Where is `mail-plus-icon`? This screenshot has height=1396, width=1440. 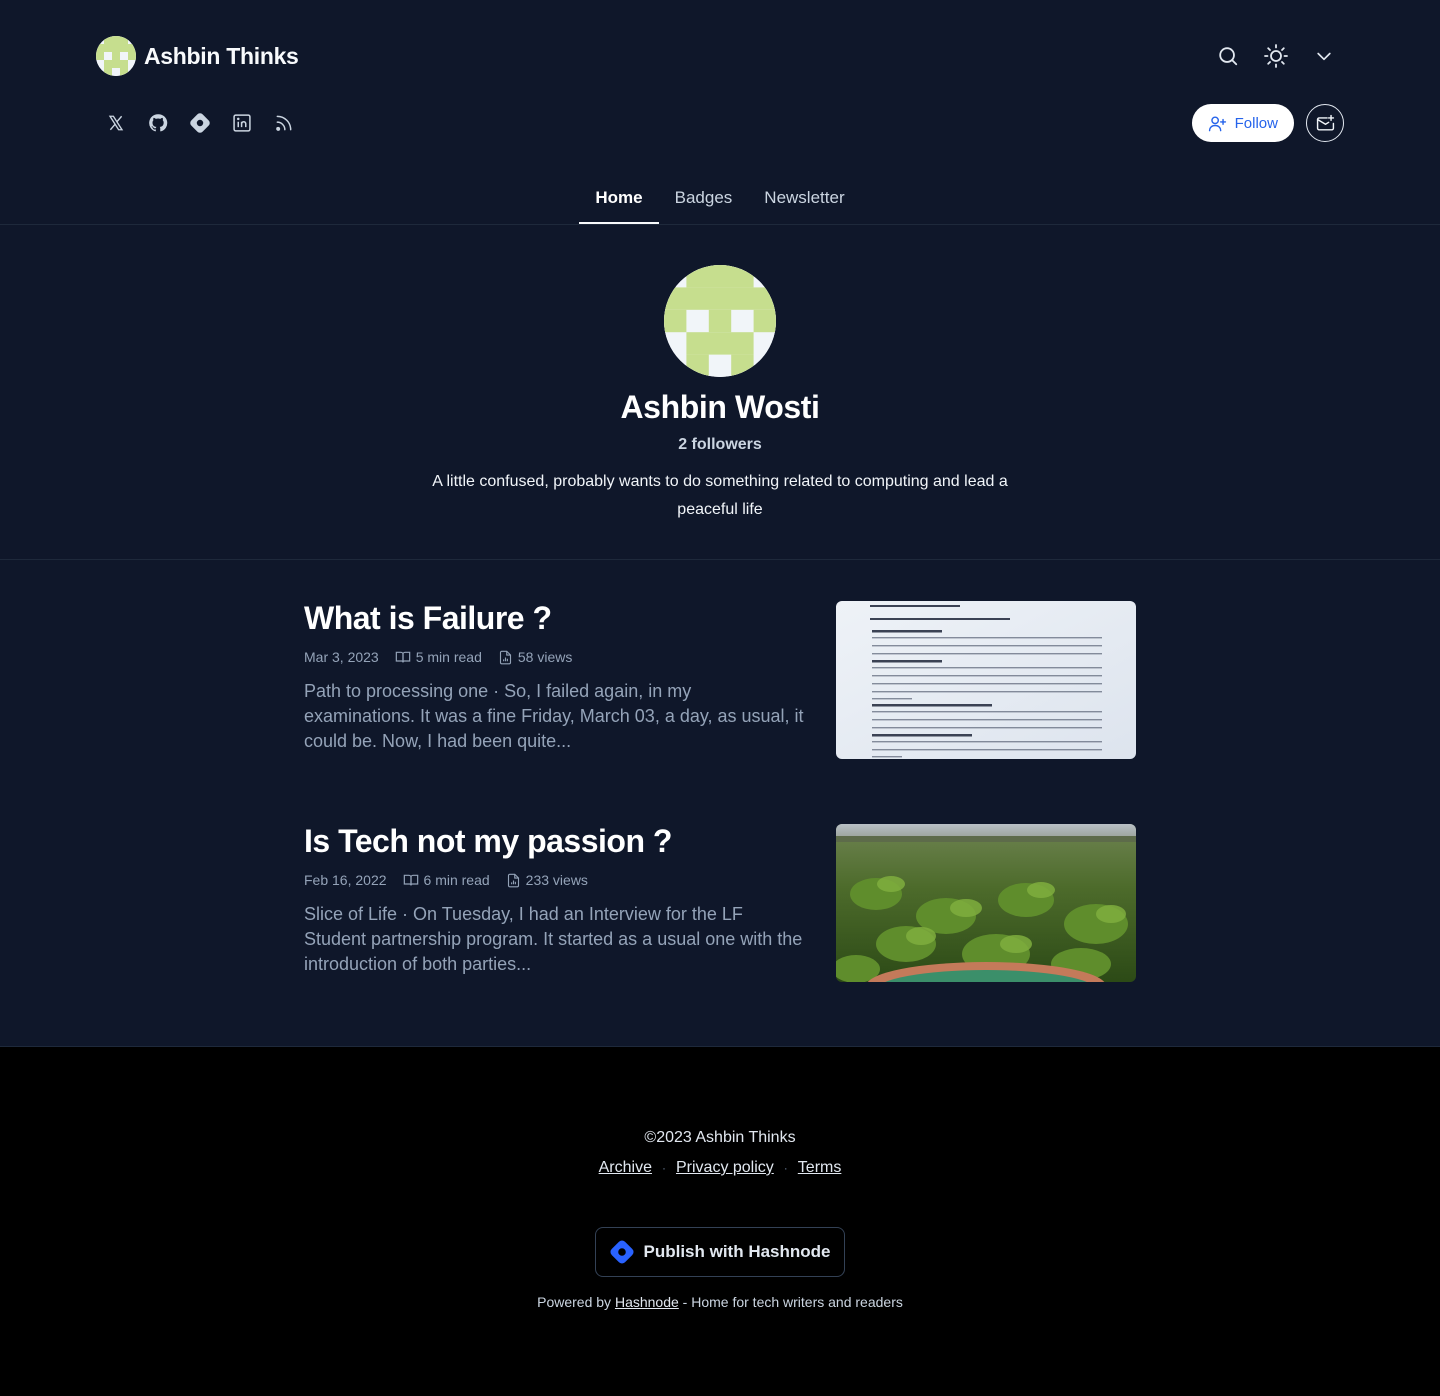
mail-plus-icon is located at coordinates (1325, 122).